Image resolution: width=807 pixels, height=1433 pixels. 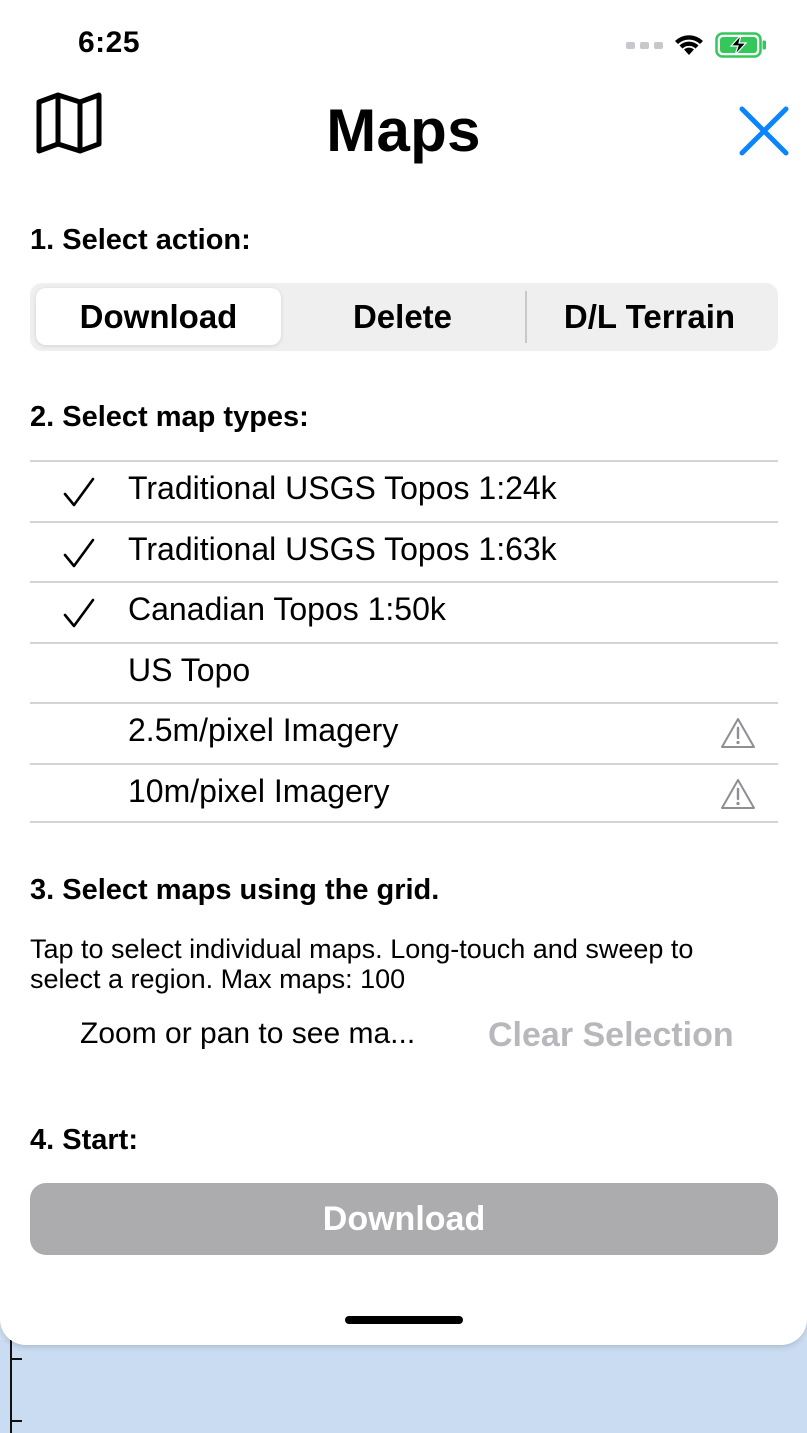 What do you see at coordinates (140, 240) in the screenshot?
I see `step1-label: 1. Select action:` at bounding box center [140, 240].